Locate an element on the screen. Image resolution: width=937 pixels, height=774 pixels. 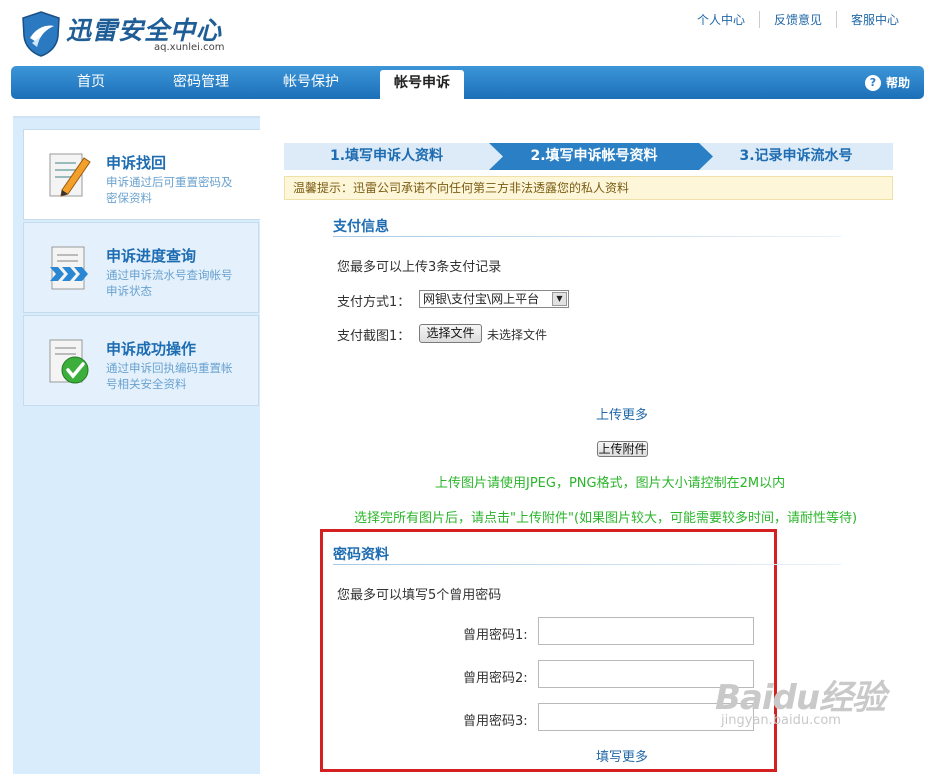
check-doc-icon is located at coordinates (69, 361).